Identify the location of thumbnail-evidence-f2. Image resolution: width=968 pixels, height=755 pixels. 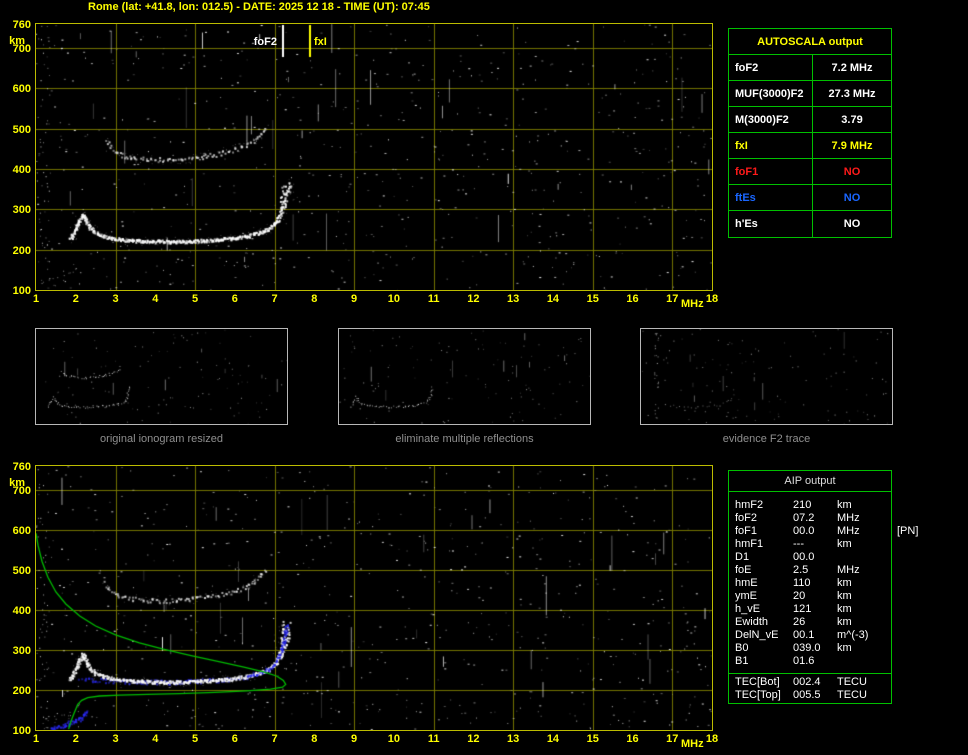
(766, 376).